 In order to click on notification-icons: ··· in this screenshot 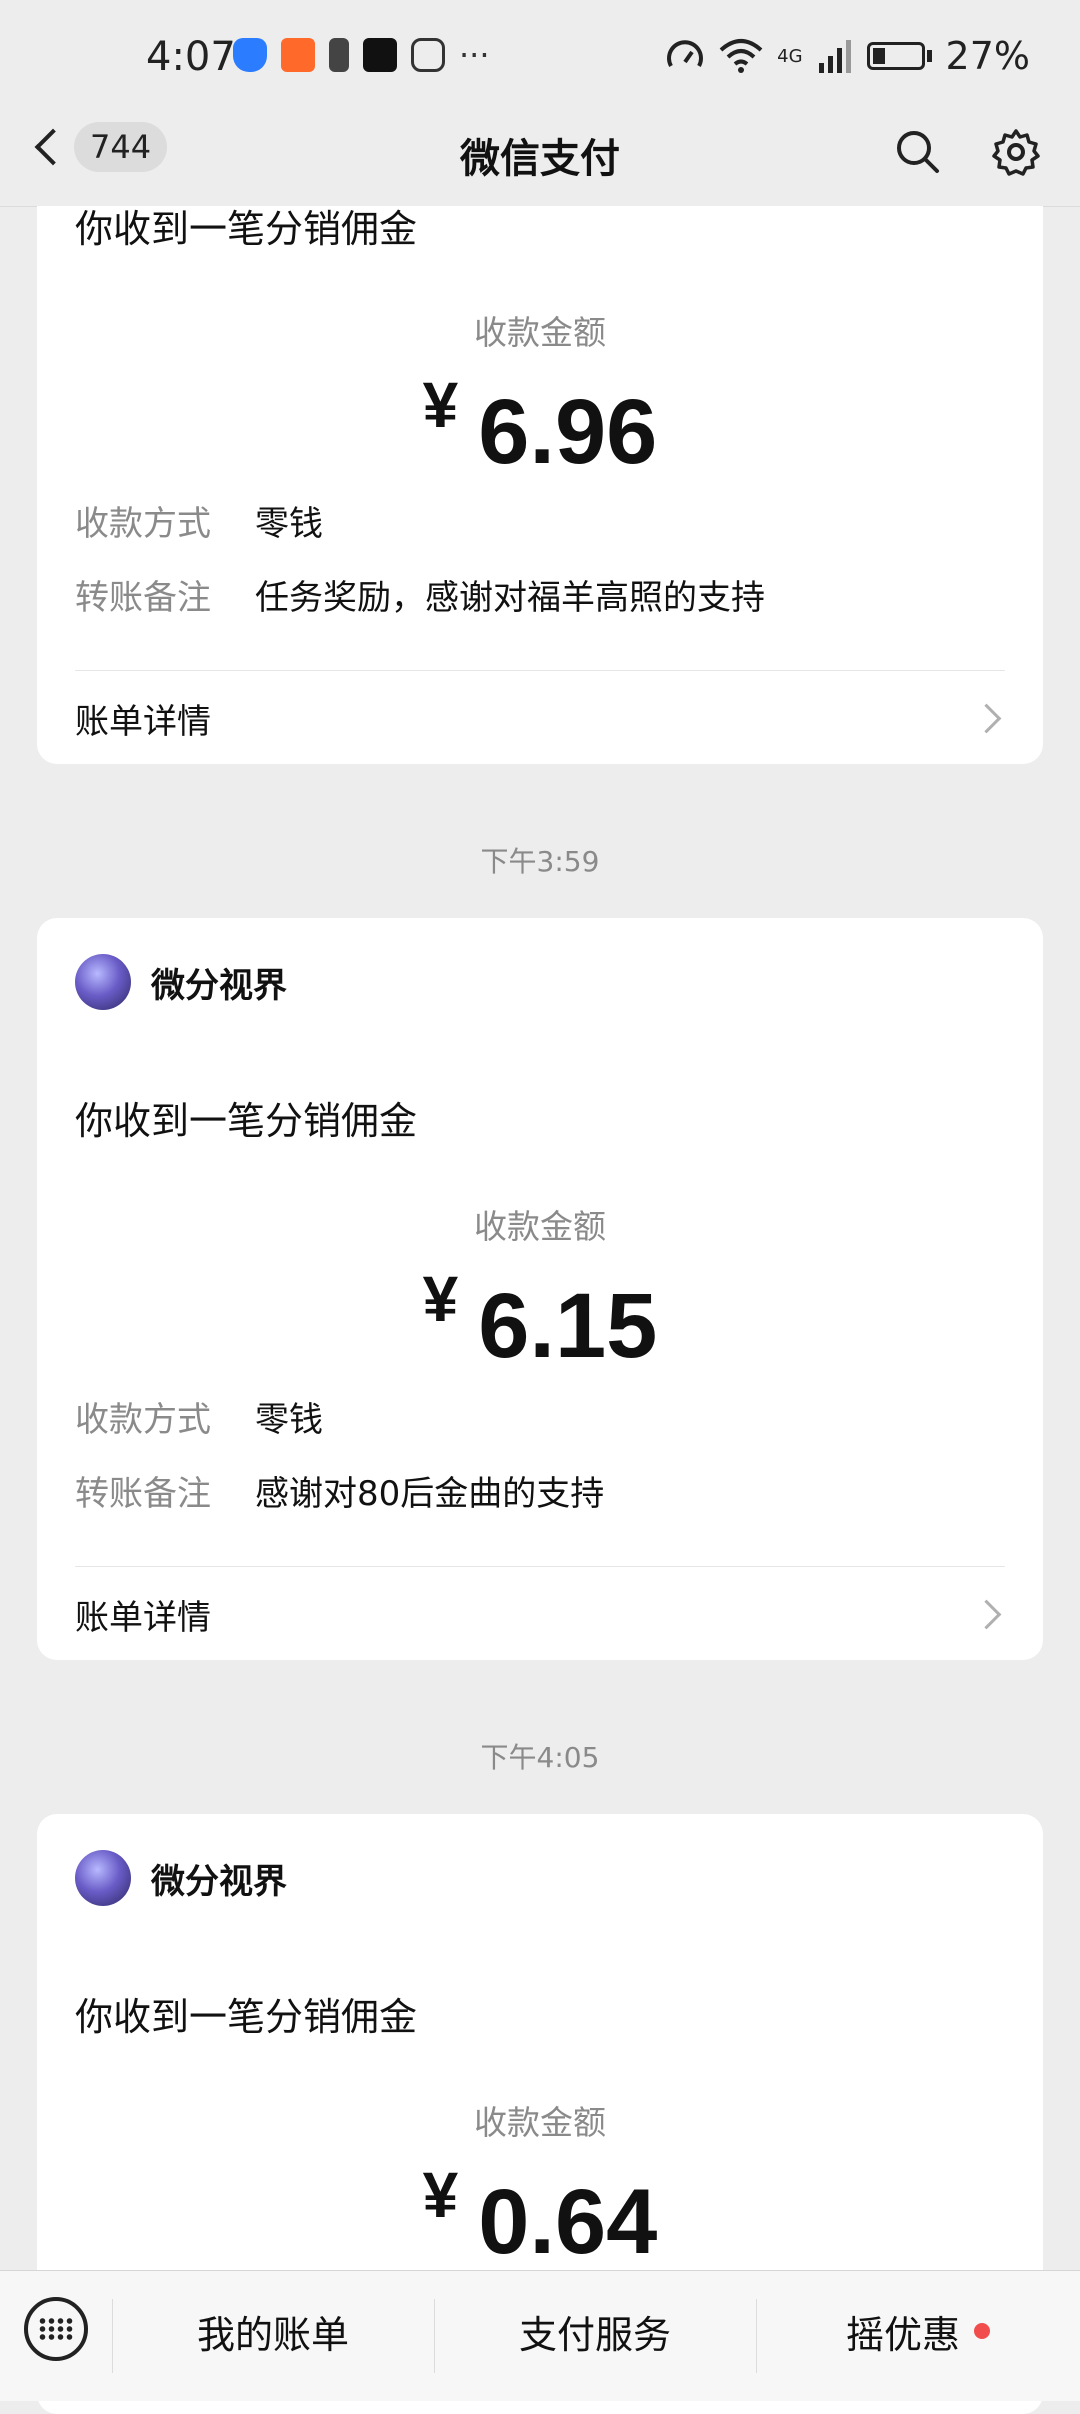, I will do `click(361, 55)`.